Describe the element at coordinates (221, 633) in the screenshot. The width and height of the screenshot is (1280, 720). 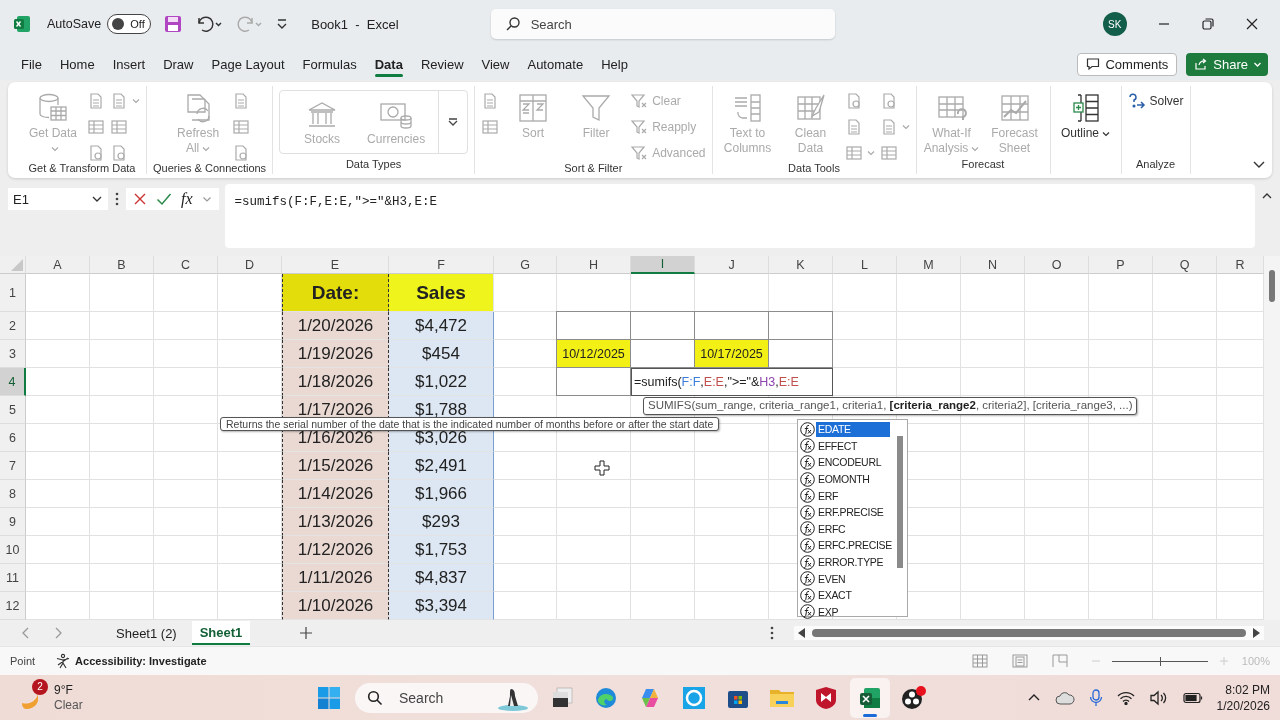
I see `sheet-tab: Sheet1` at that location.